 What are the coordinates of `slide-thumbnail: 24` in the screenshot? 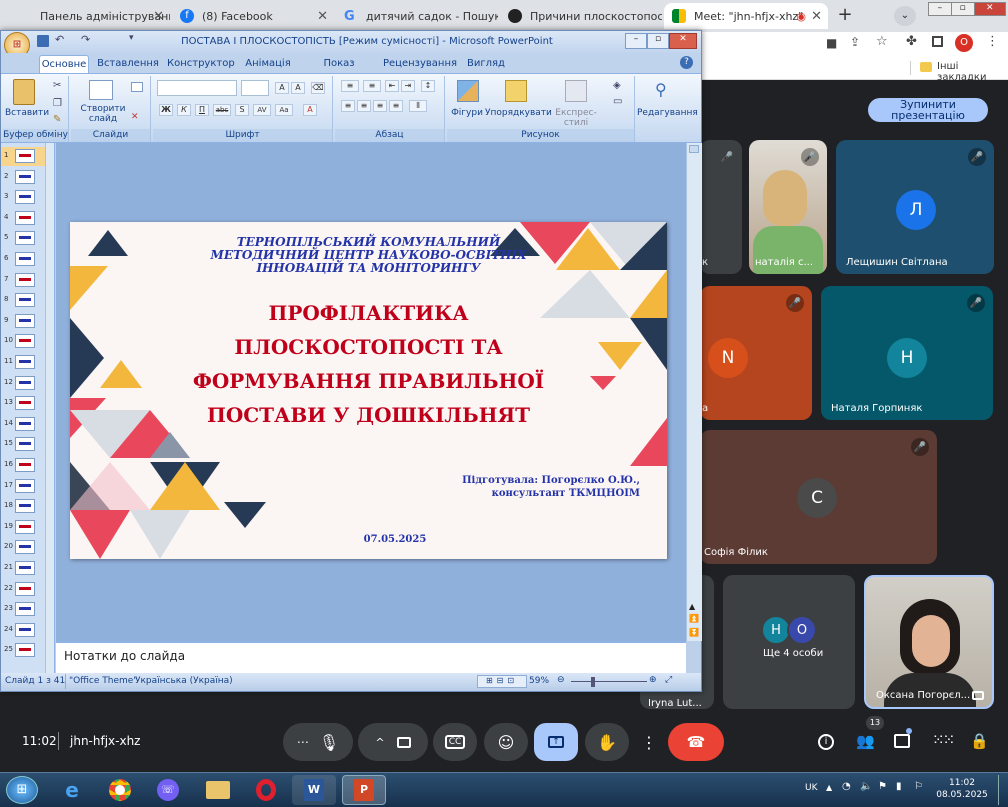 It's located at (23, 630).